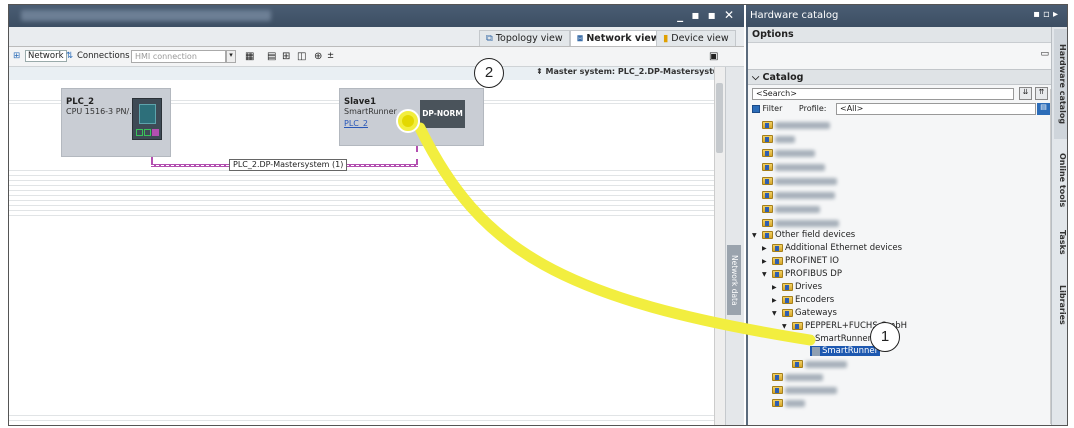 The height and width of the screenshot is (428, 1074). Describe the element at coordinates (885, 337) in the screenshot. I see `callout-1: 1` at that location.